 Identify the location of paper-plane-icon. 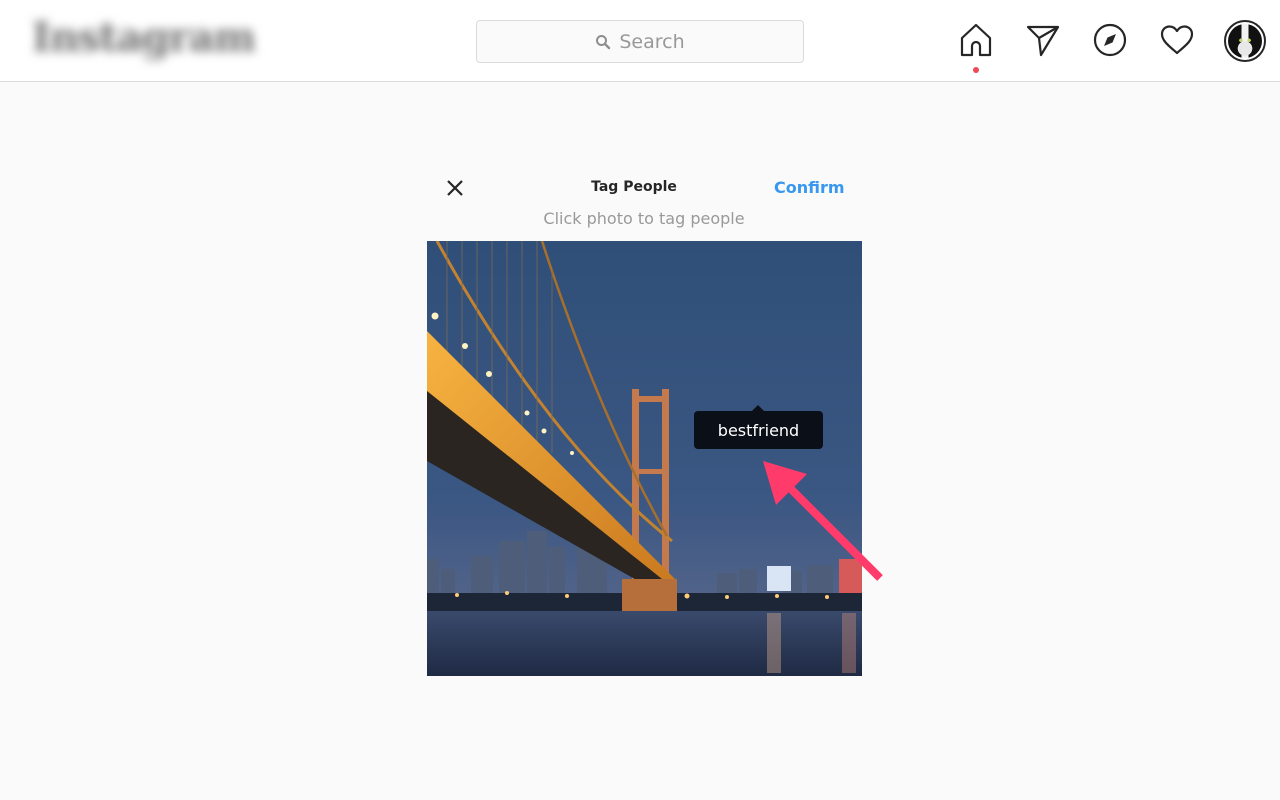
(1043, 41).